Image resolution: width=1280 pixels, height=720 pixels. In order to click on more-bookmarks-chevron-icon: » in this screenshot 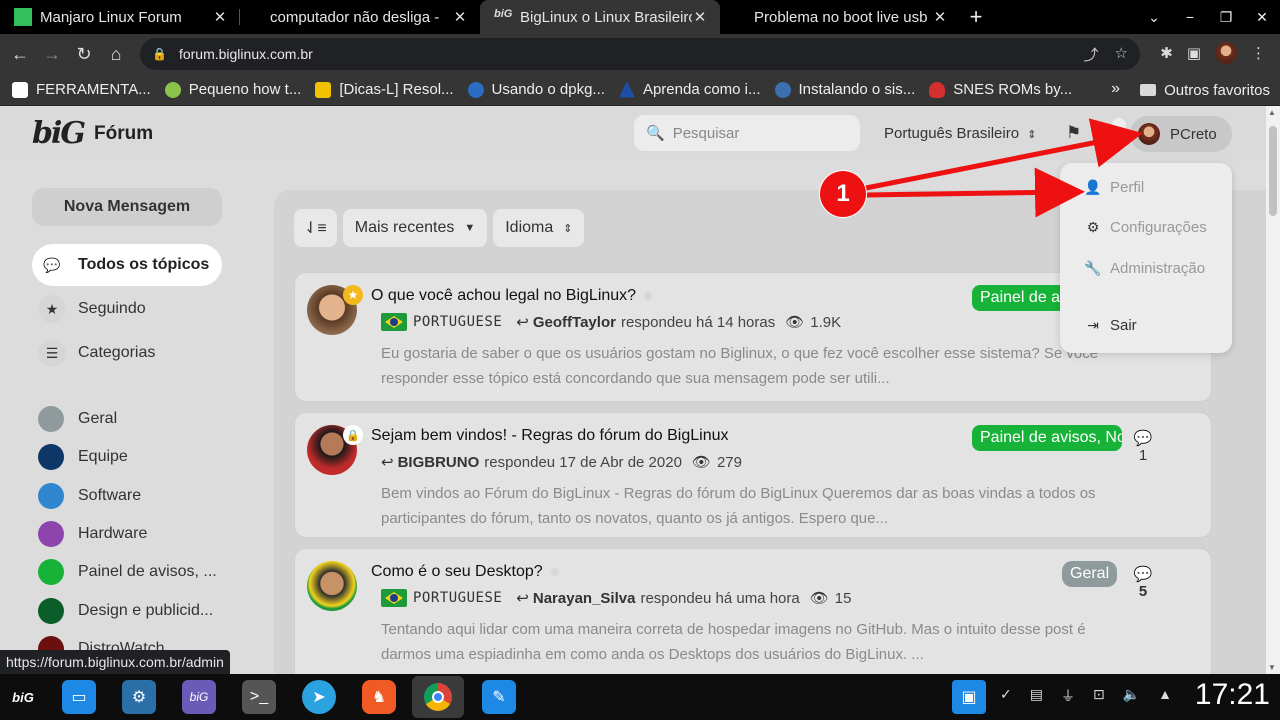, I will do `click(1115, 89)`.